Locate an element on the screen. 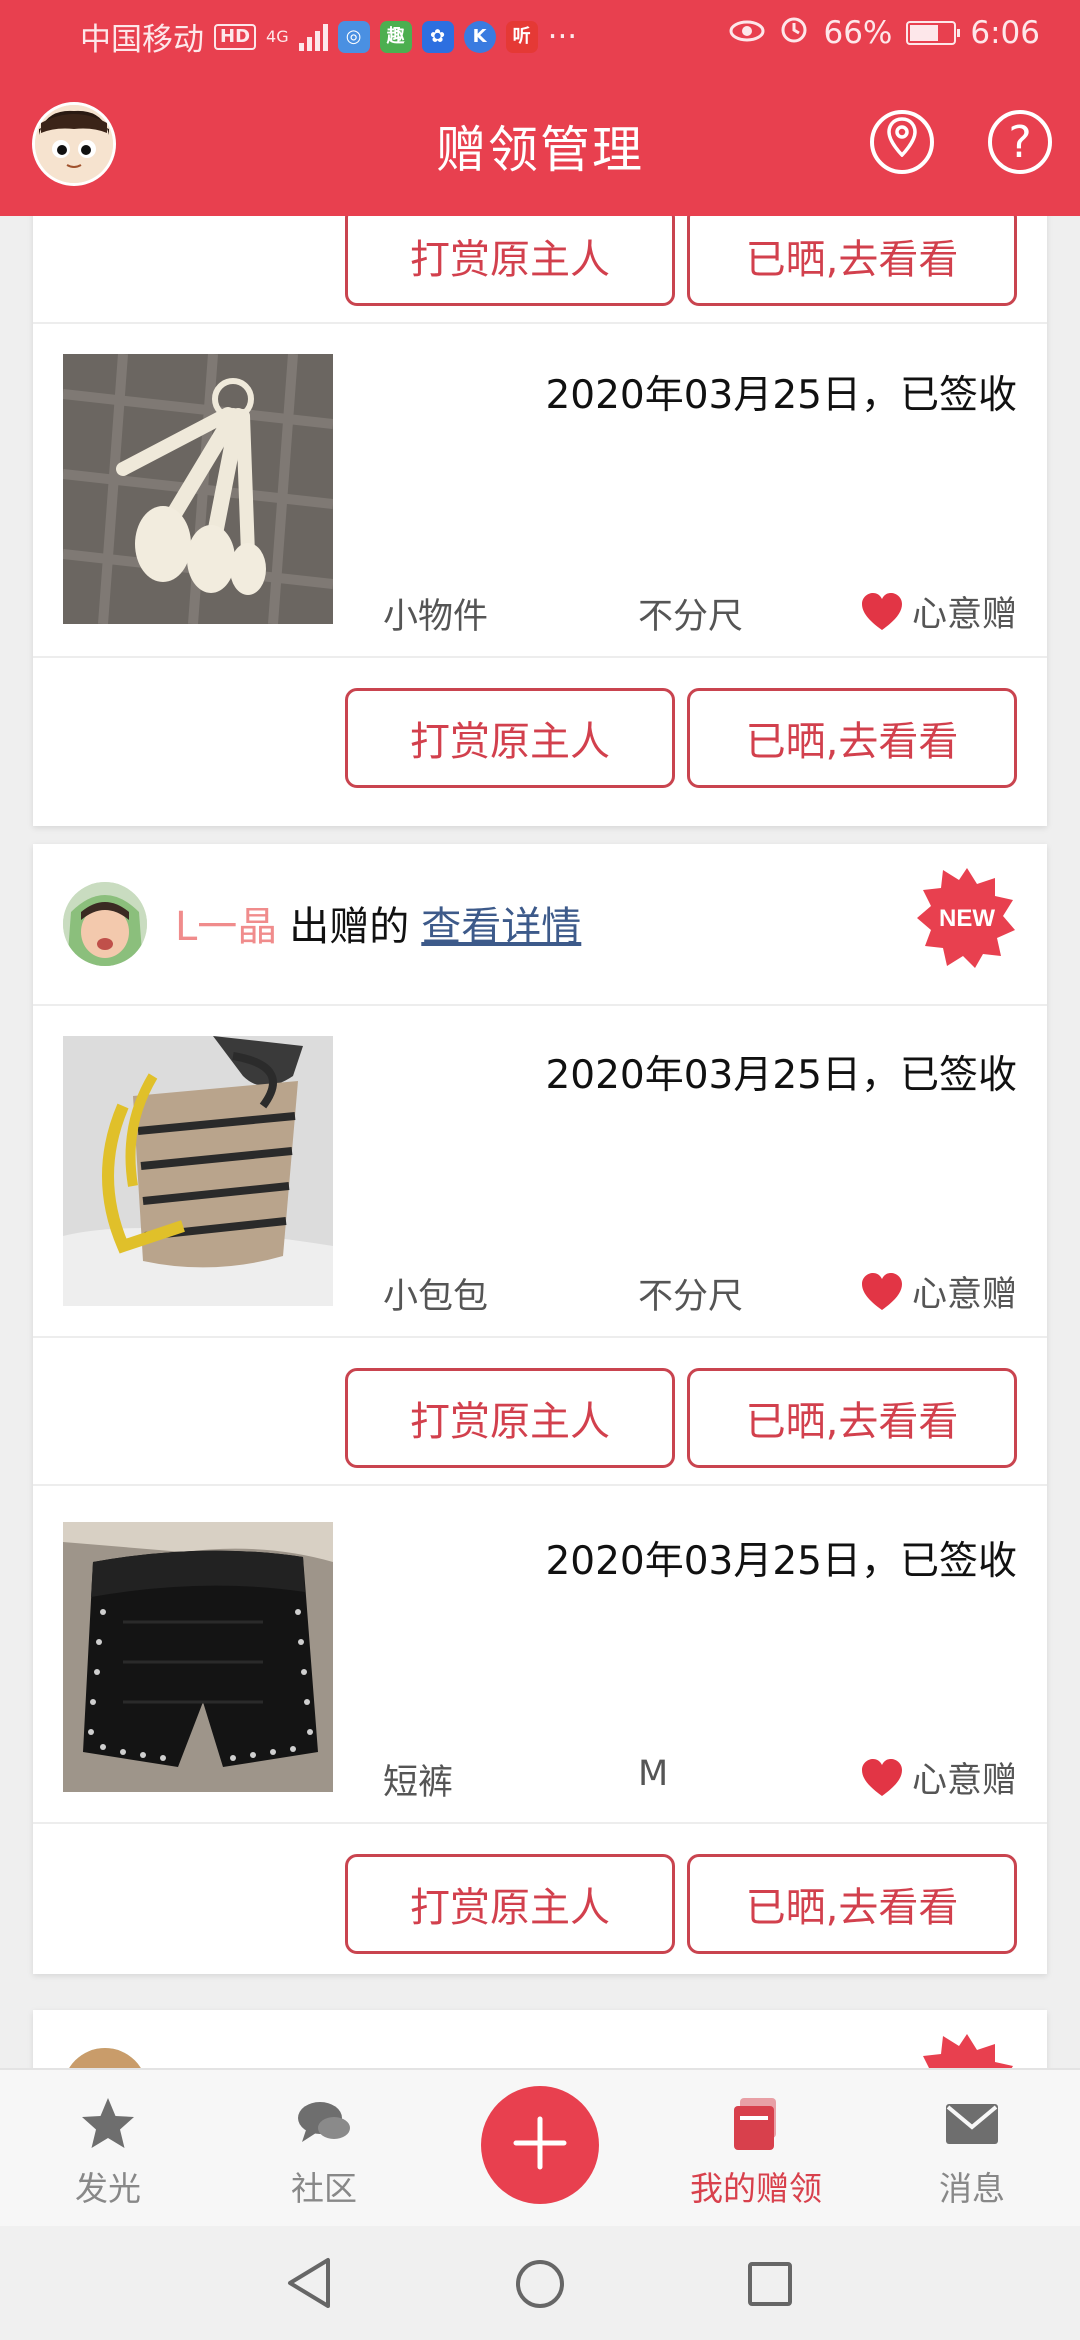 The height and width of the screenshot is (2340, 1080). k-app-icon: K is located at coordinates (479, 36).